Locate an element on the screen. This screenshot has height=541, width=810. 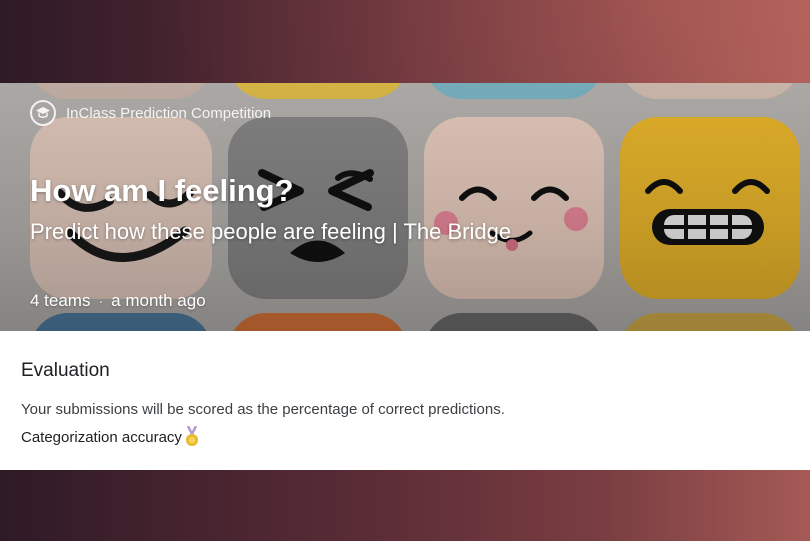
metric-label: Categorization accuracy is located at coordinates (101, 437).